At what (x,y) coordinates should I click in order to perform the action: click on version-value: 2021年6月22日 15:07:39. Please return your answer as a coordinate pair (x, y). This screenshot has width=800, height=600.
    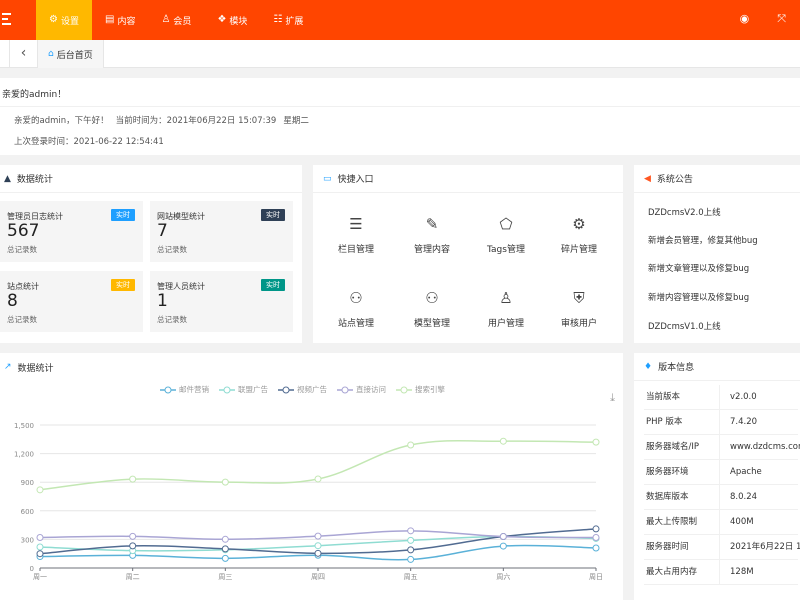
    Looking at the image, I should click on (765, 547).